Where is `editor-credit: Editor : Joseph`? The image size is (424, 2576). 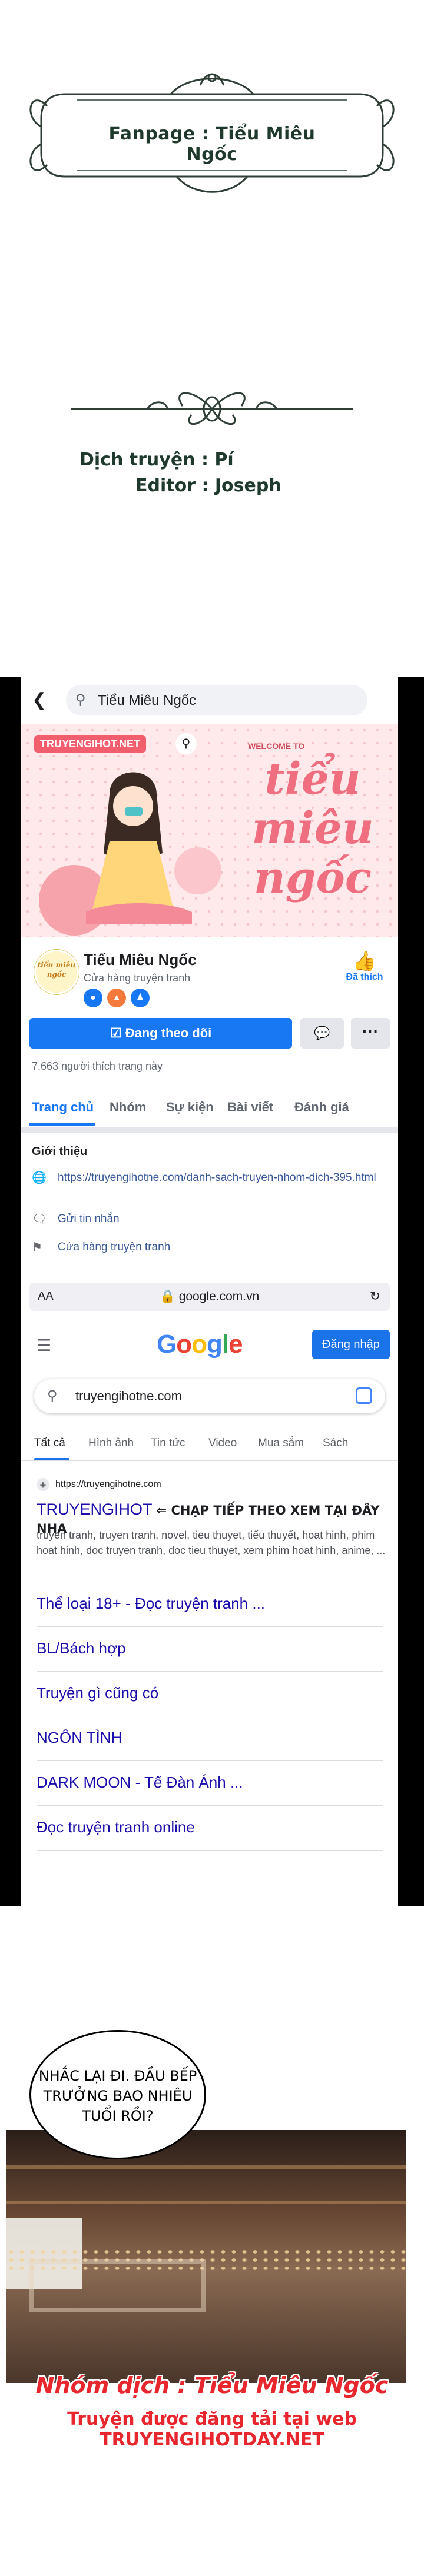
editor-credit: Editor : Joseph is located at coordinates (208, 485).